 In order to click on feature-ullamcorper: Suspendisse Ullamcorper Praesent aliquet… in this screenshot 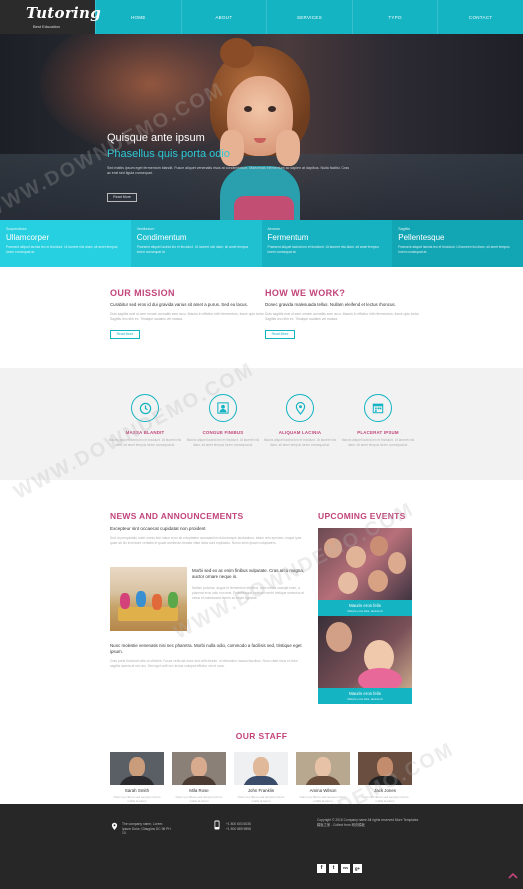, I will do `click(65, 243)`.